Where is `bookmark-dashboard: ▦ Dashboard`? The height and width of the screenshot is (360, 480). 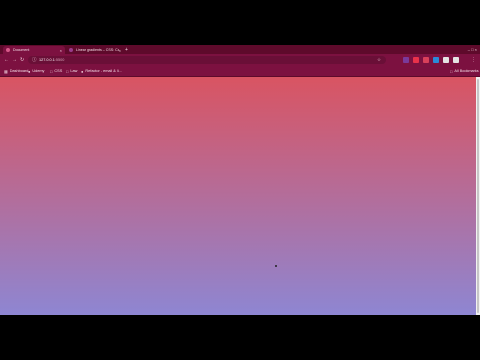
bookmark-dashboard: ▦ Dashboard is located at coordinates (16, 71).